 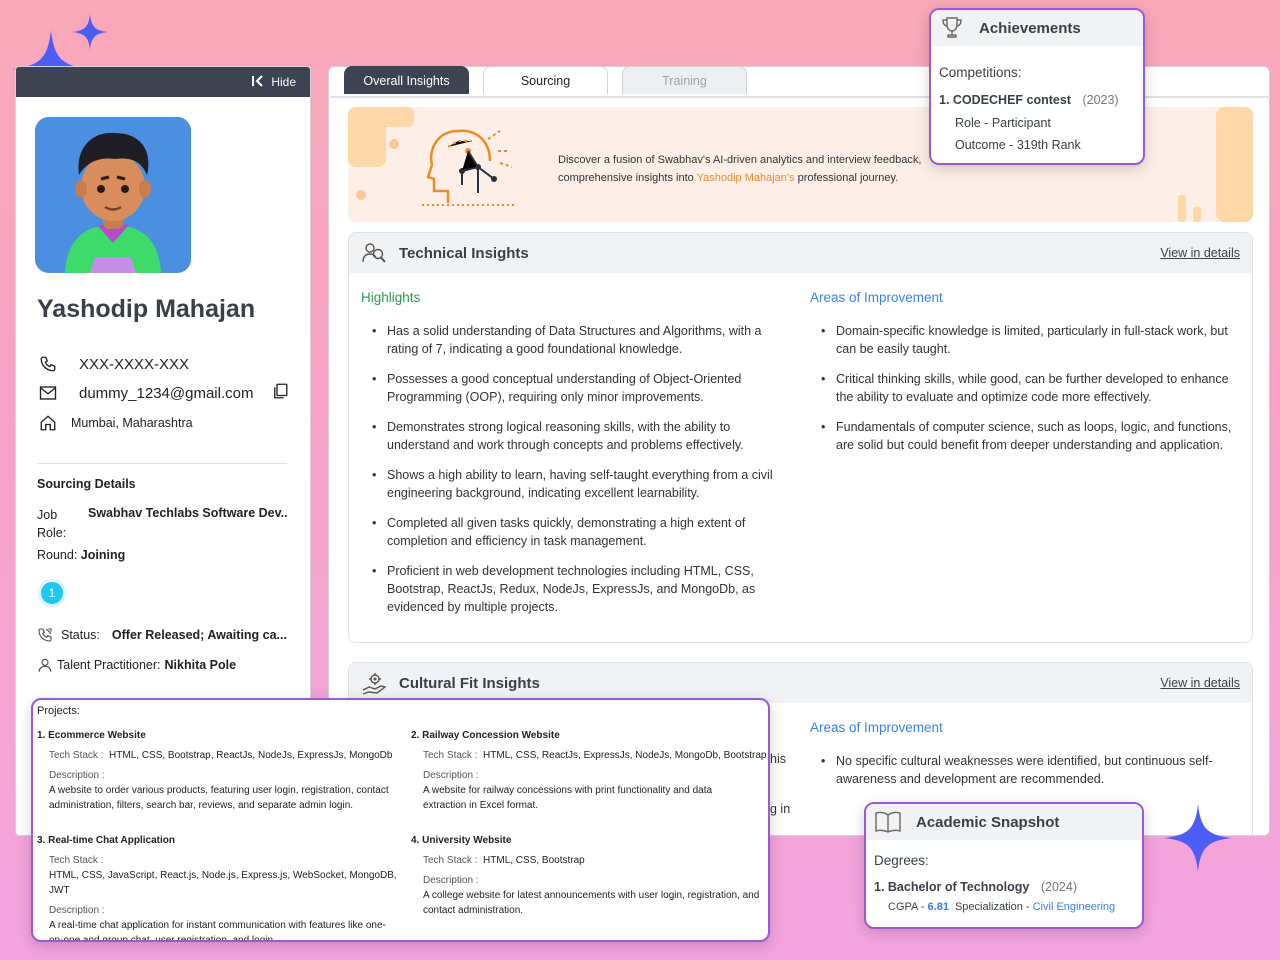 What do you see at coordinates (52, 593) in the screenshot?
I see `round-step-badge: 1` at bounding box center [52, 593].